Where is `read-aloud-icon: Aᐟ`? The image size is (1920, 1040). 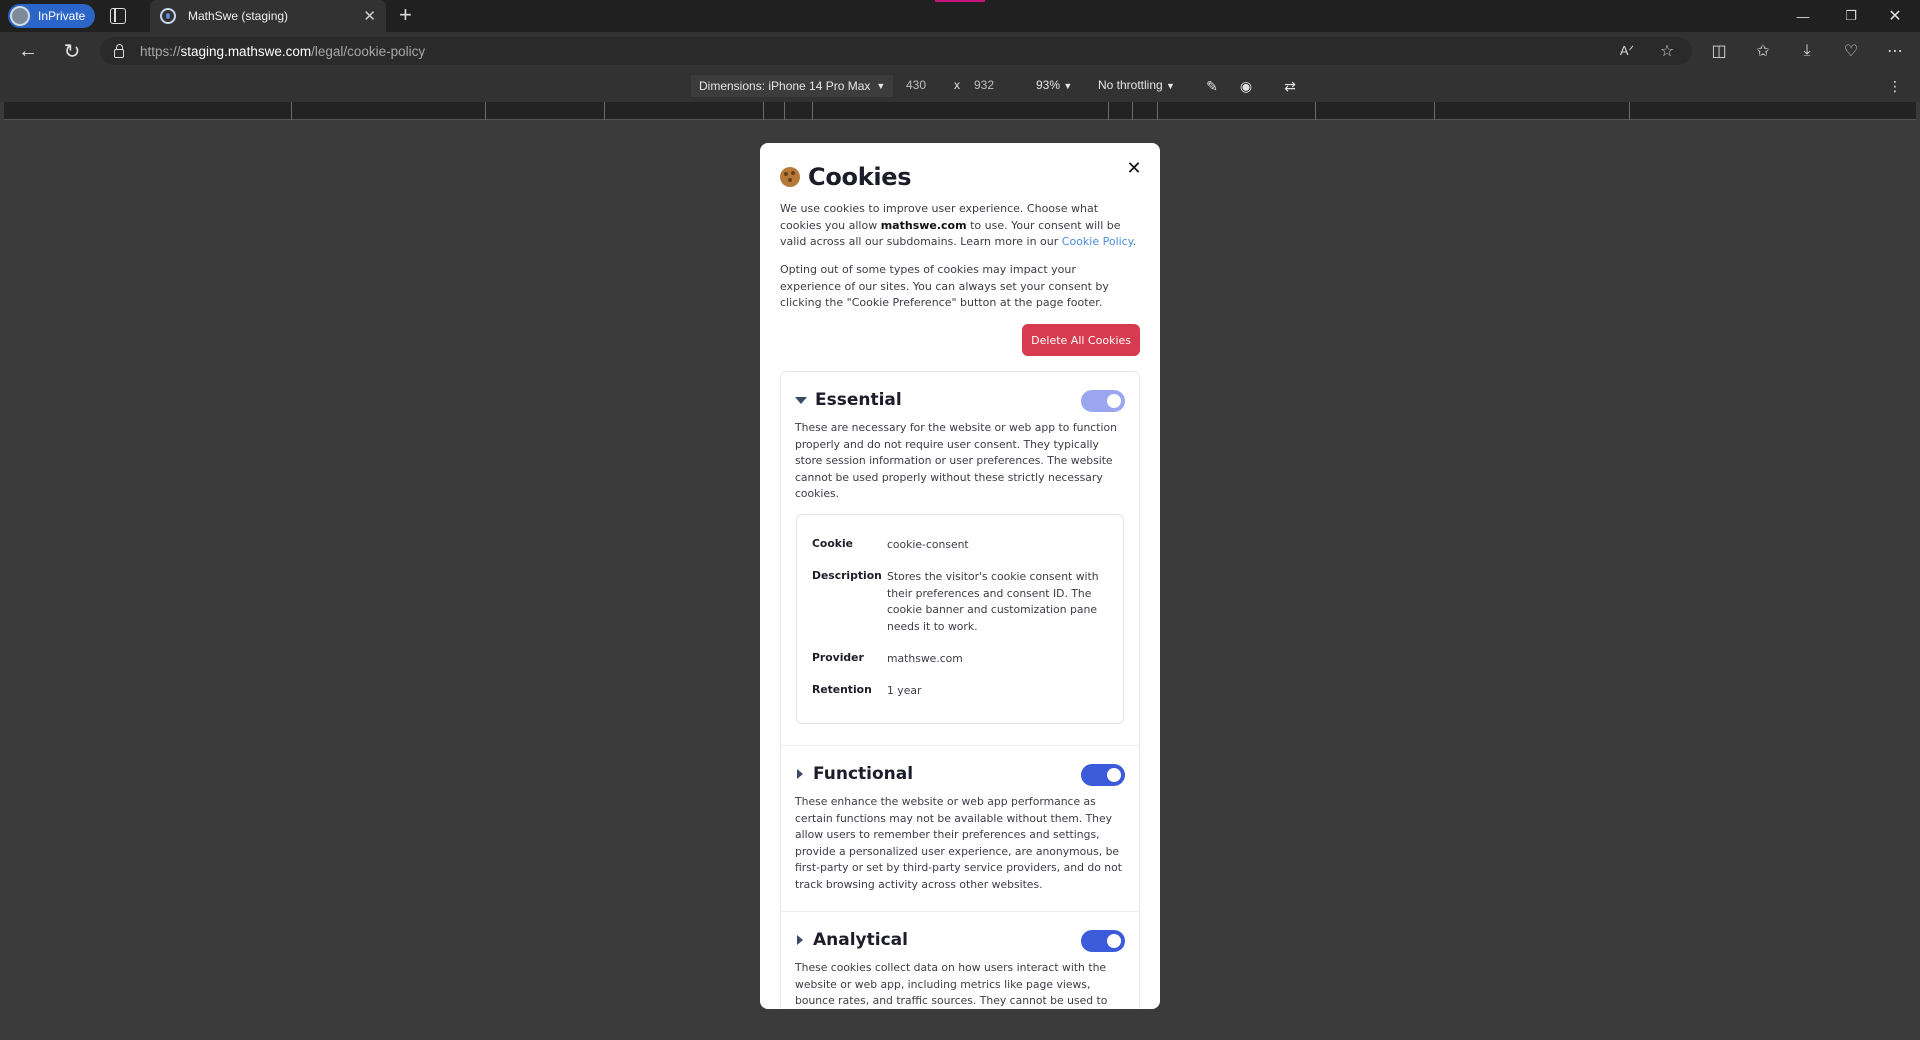 read-aloud-icon: Aᐟ is located at coordinates (1627, 51).